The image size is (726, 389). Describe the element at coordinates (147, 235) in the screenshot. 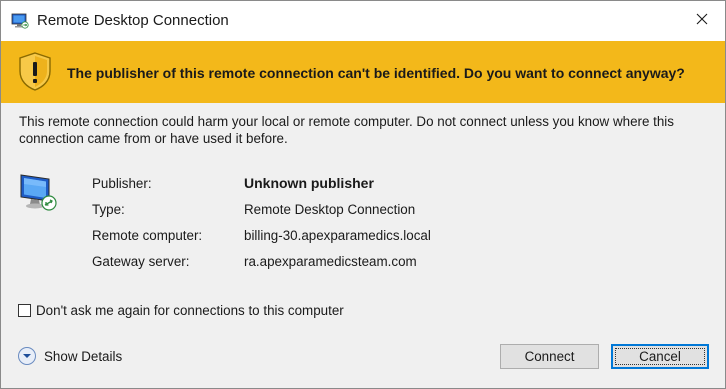

I see `remote-computer-label: Remote computer:` at that location.